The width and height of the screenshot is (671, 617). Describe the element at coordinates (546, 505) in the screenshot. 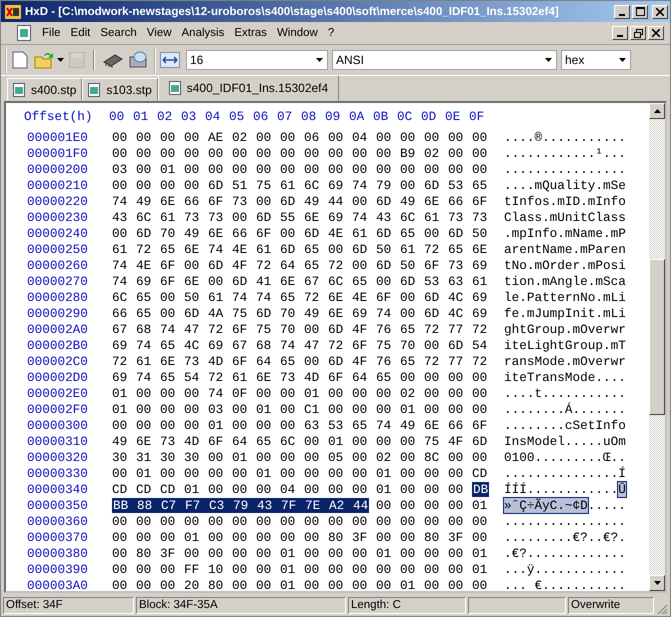

I see `ascii-text: »ˆÇ÷ÃyC.~¢D` at that location.